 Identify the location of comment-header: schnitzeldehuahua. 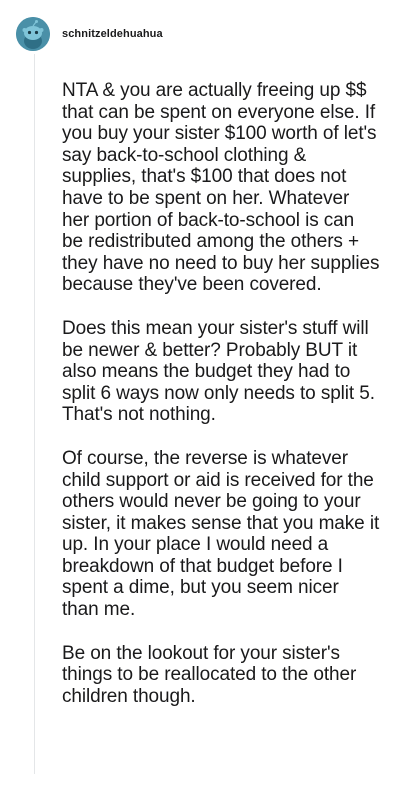
(89, 34).